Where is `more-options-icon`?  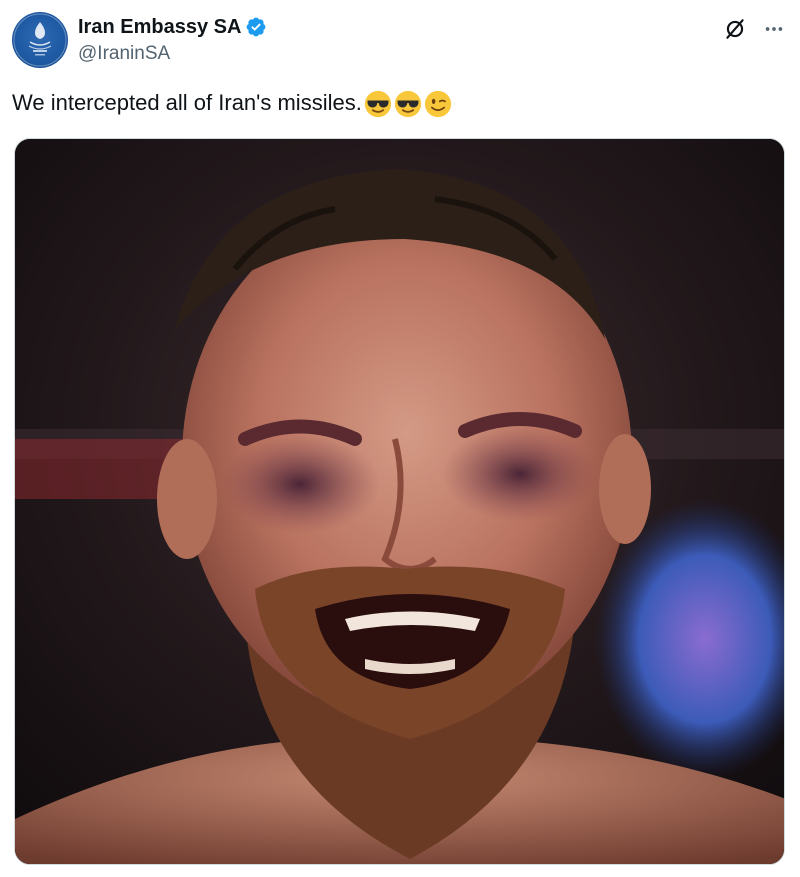 more-options-icon is located at coordinates (774, 29).